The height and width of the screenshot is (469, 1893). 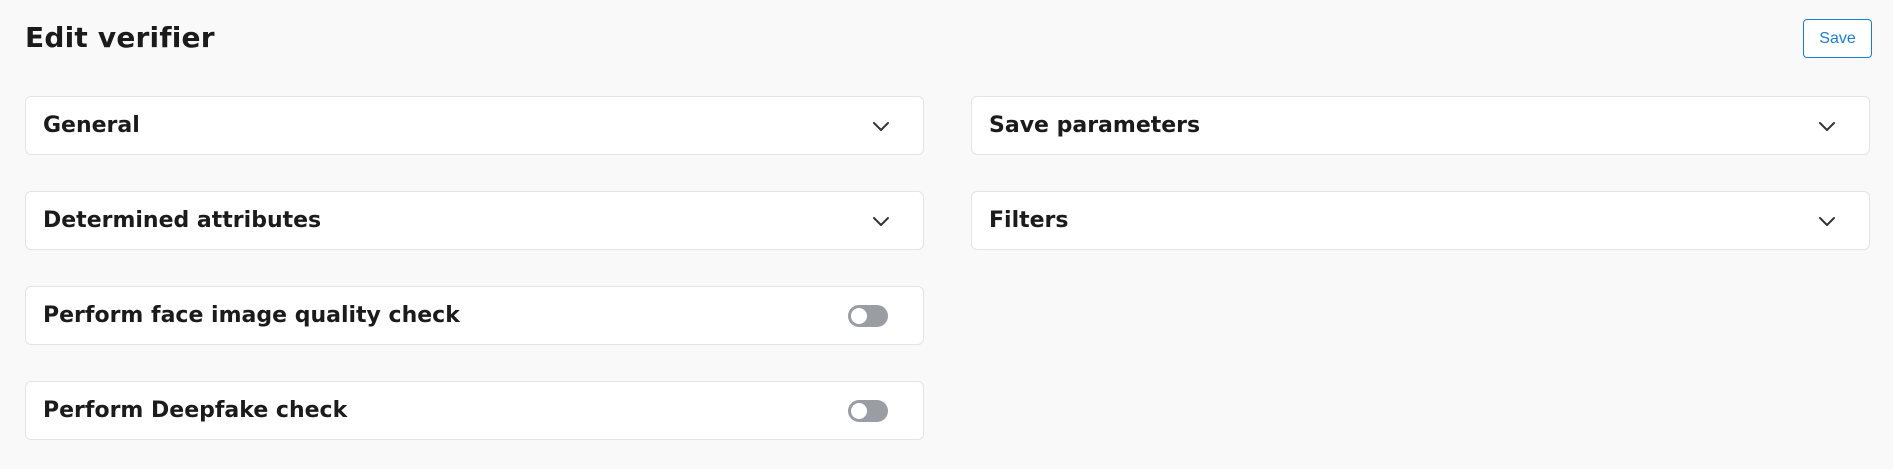 What do you see at coordinates (868, 315) in the screenshot?
I see `face-quality-check-toggle` at bounding box center [868, 315].